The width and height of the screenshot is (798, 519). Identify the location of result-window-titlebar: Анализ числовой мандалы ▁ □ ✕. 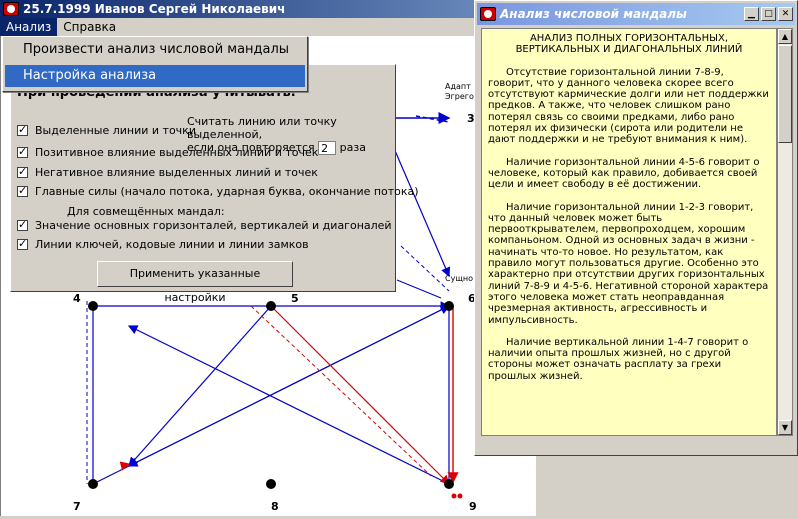
(636, 14).